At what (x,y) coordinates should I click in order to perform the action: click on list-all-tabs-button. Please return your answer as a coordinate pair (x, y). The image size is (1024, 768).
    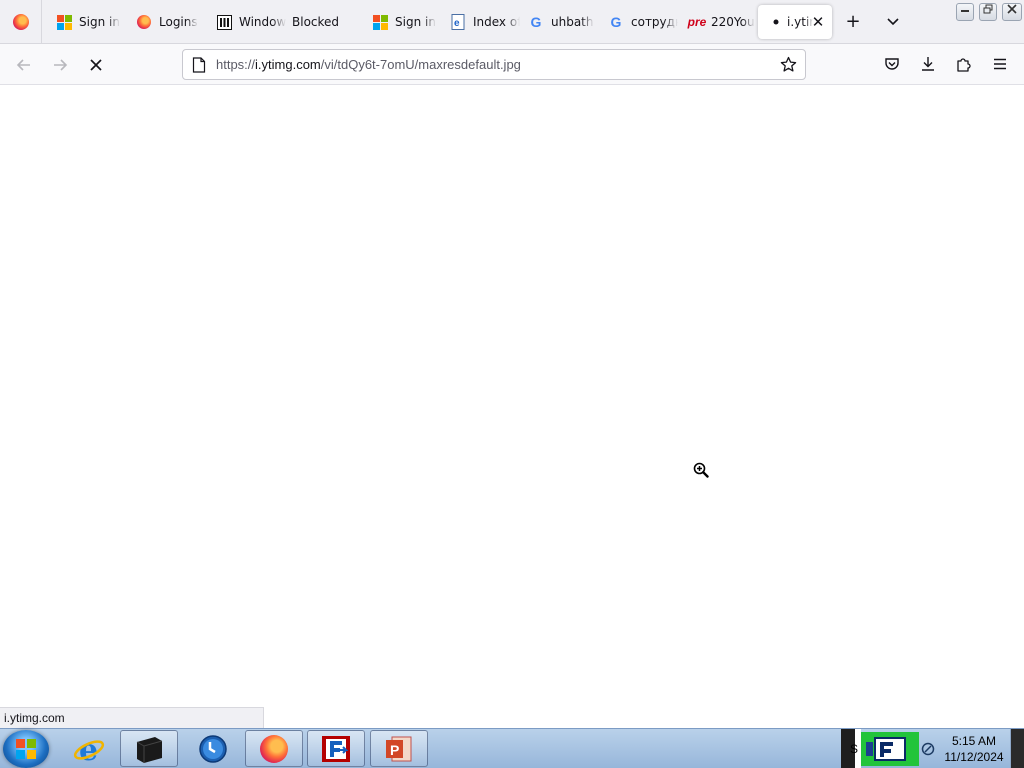
    Looking at the image, I should click on (893, 22).